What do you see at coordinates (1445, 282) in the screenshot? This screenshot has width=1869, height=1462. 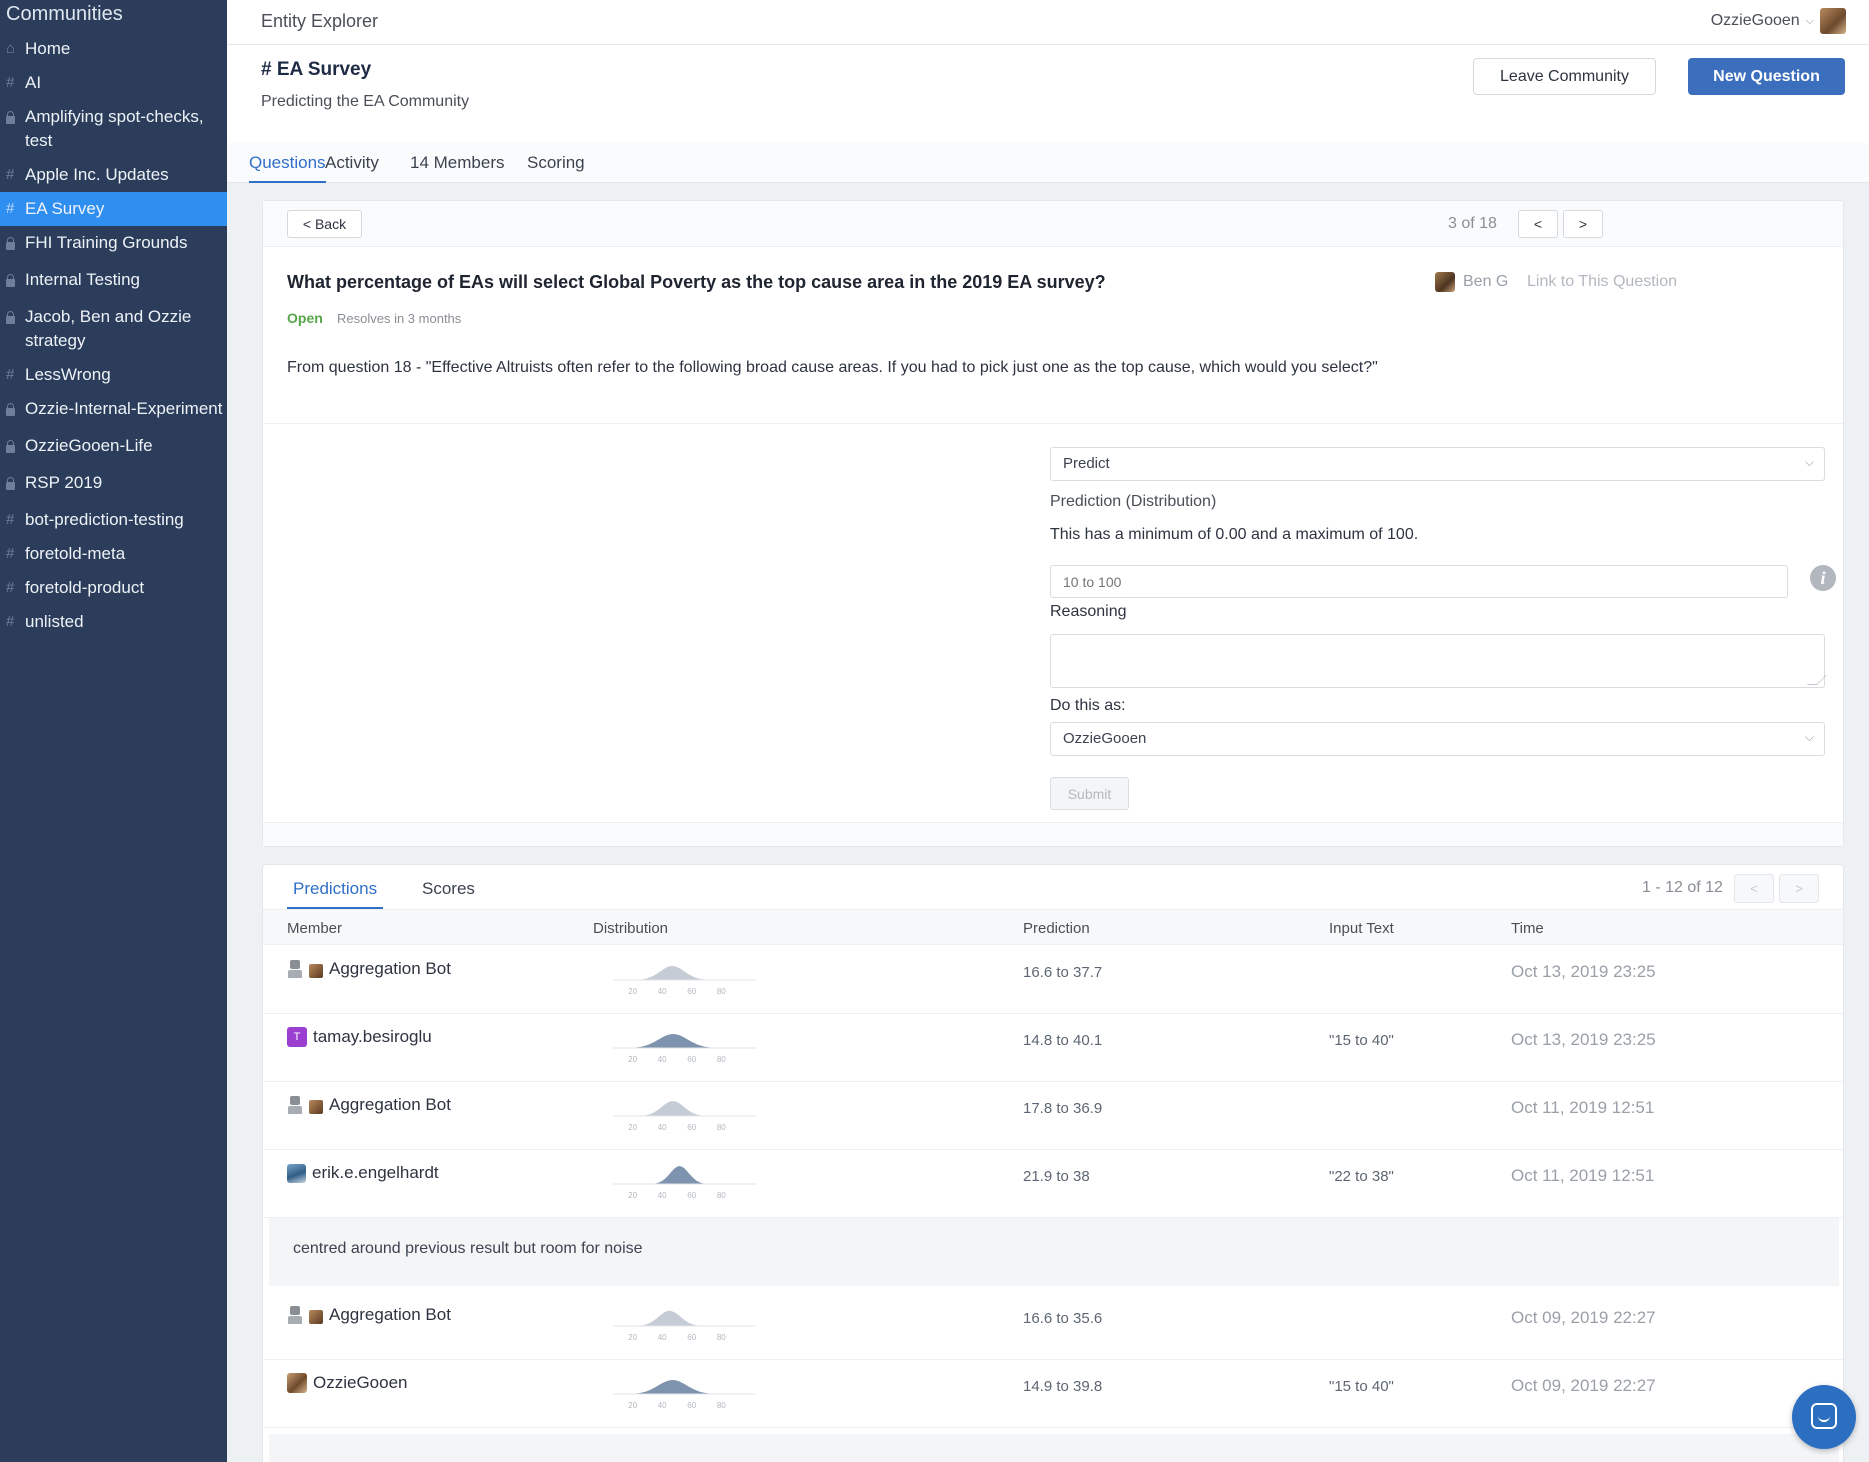 I see `author-avatar` at bounding box center [1445, 282].